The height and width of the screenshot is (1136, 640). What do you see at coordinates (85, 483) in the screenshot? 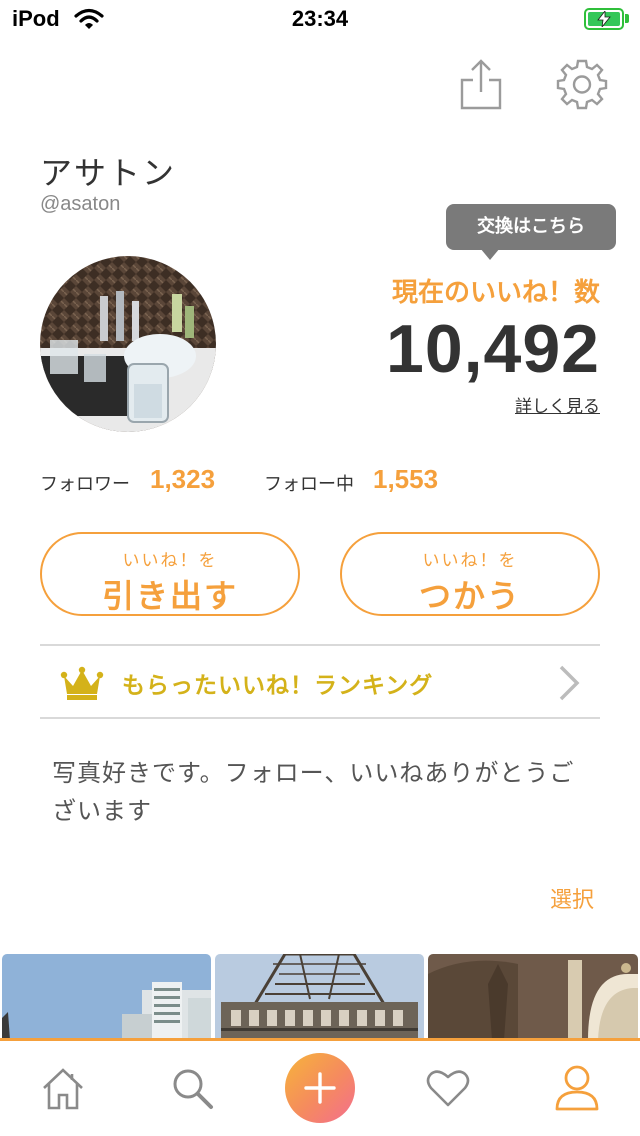
I see `followers-label: フォロワー` at bounding box center [85, 483].